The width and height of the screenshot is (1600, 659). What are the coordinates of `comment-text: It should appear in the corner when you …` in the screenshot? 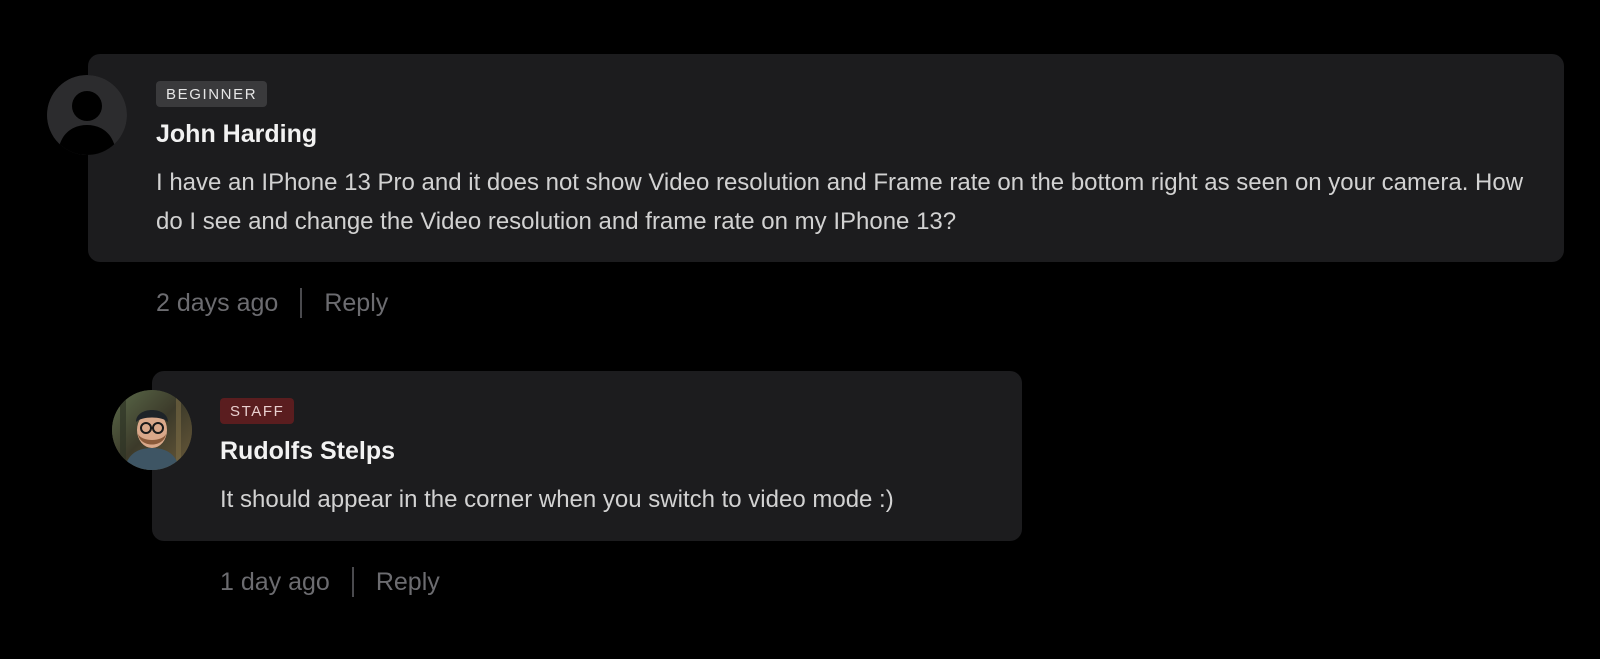 It's located at (557, 499).